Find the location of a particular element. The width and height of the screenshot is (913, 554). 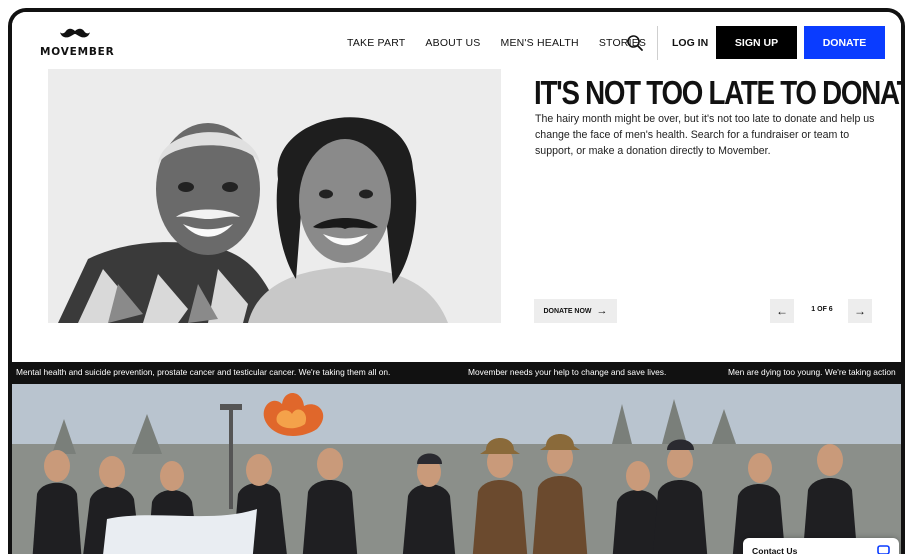

donate-button: DONATE is located at coordinates (844, 42).